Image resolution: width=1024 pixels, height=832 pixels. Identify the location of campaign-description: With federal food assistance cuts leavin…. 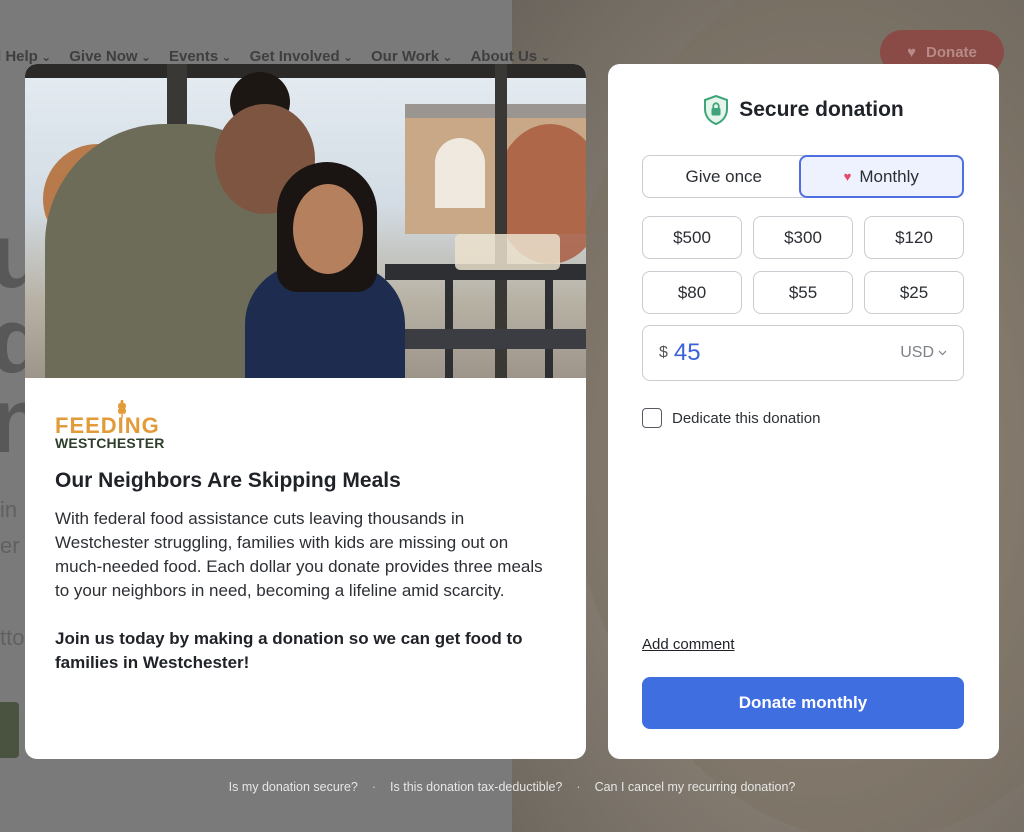
(299, 554).